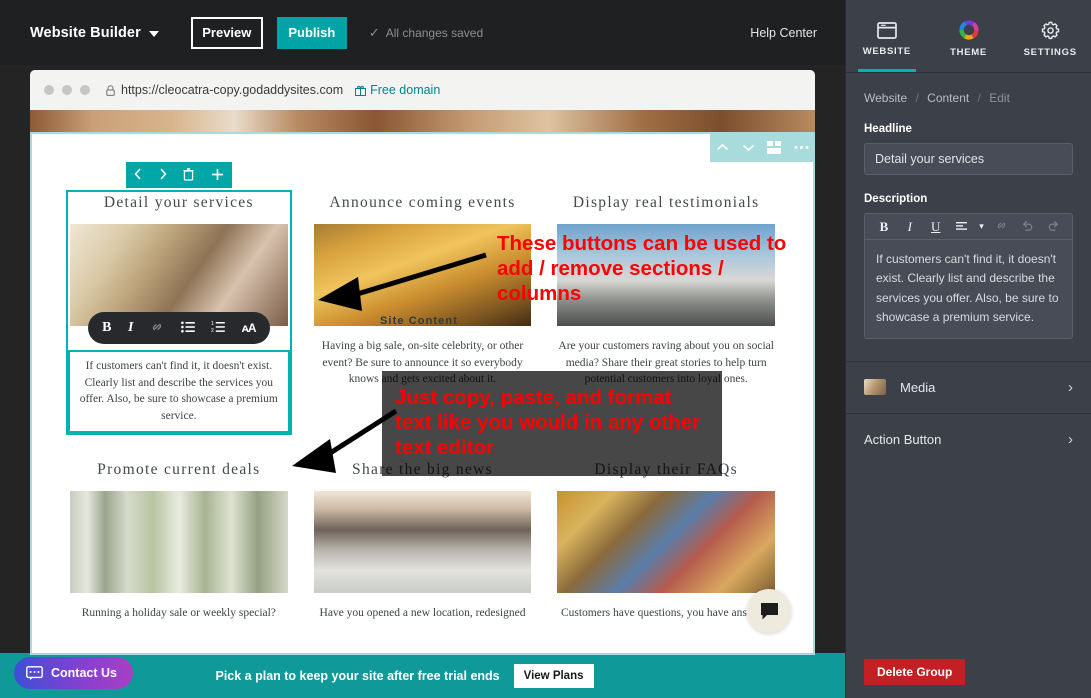 The image size is (1091, 698). Describe the element at coordinates (666, 469) in the screenshot. I see `column-title: Display their FAQs` at that location.